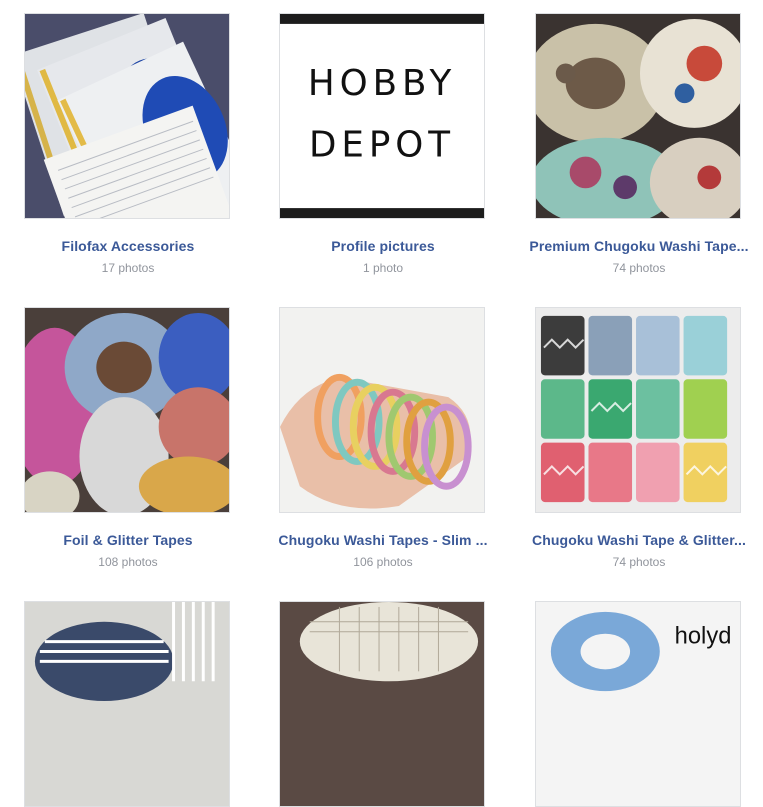  What do you see at coordinates (383, 268) in the screenshot?
I see `album-photo-count: 1 photo` at bounding box center [383, 268].